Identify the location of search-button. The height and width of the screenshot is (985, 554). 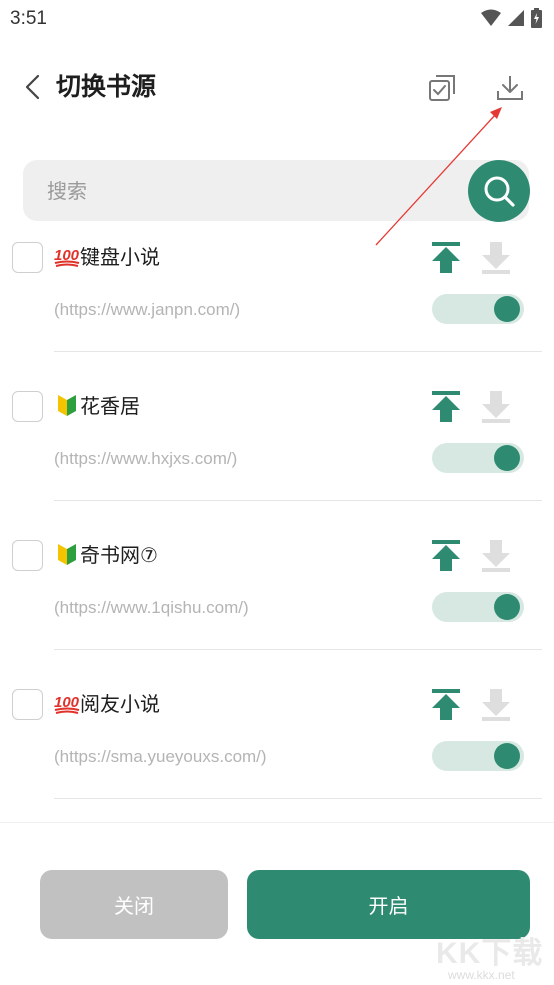
(499, 191).